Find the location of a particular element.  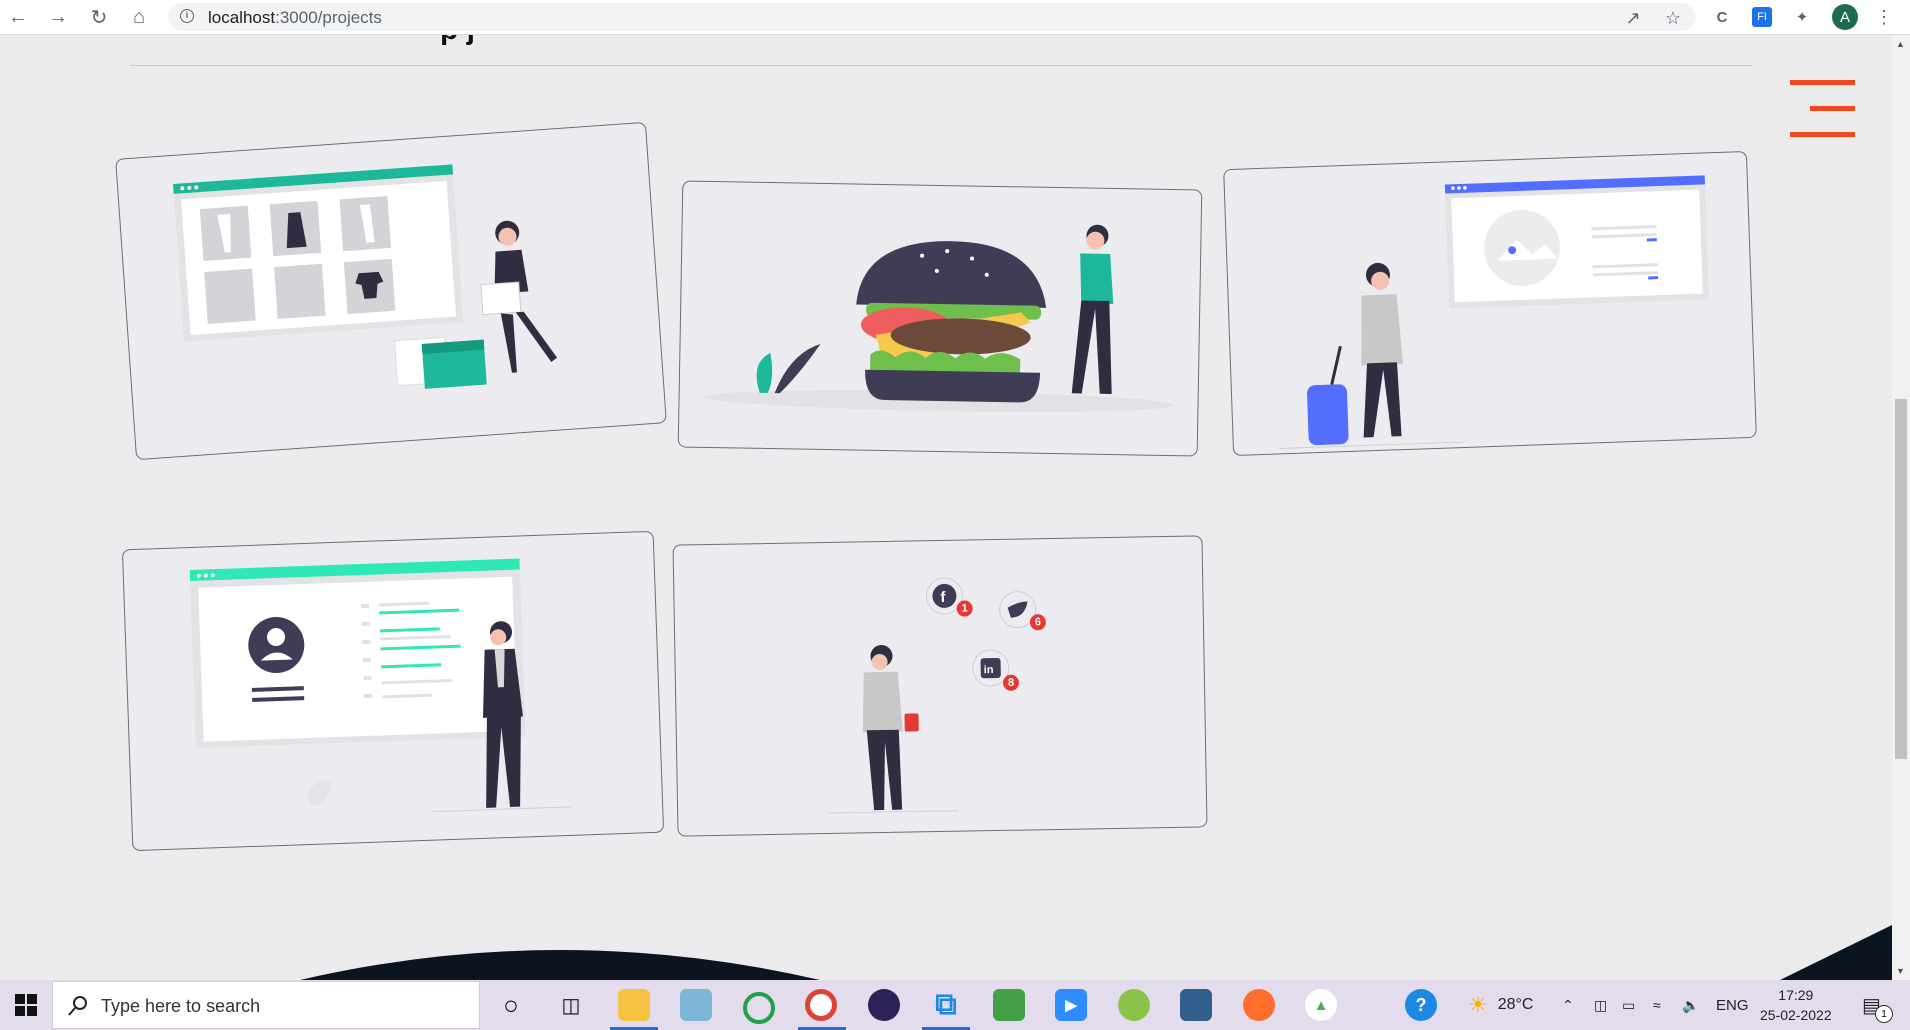

language-indicator: ENG is located at coordinates (1732, 1005).